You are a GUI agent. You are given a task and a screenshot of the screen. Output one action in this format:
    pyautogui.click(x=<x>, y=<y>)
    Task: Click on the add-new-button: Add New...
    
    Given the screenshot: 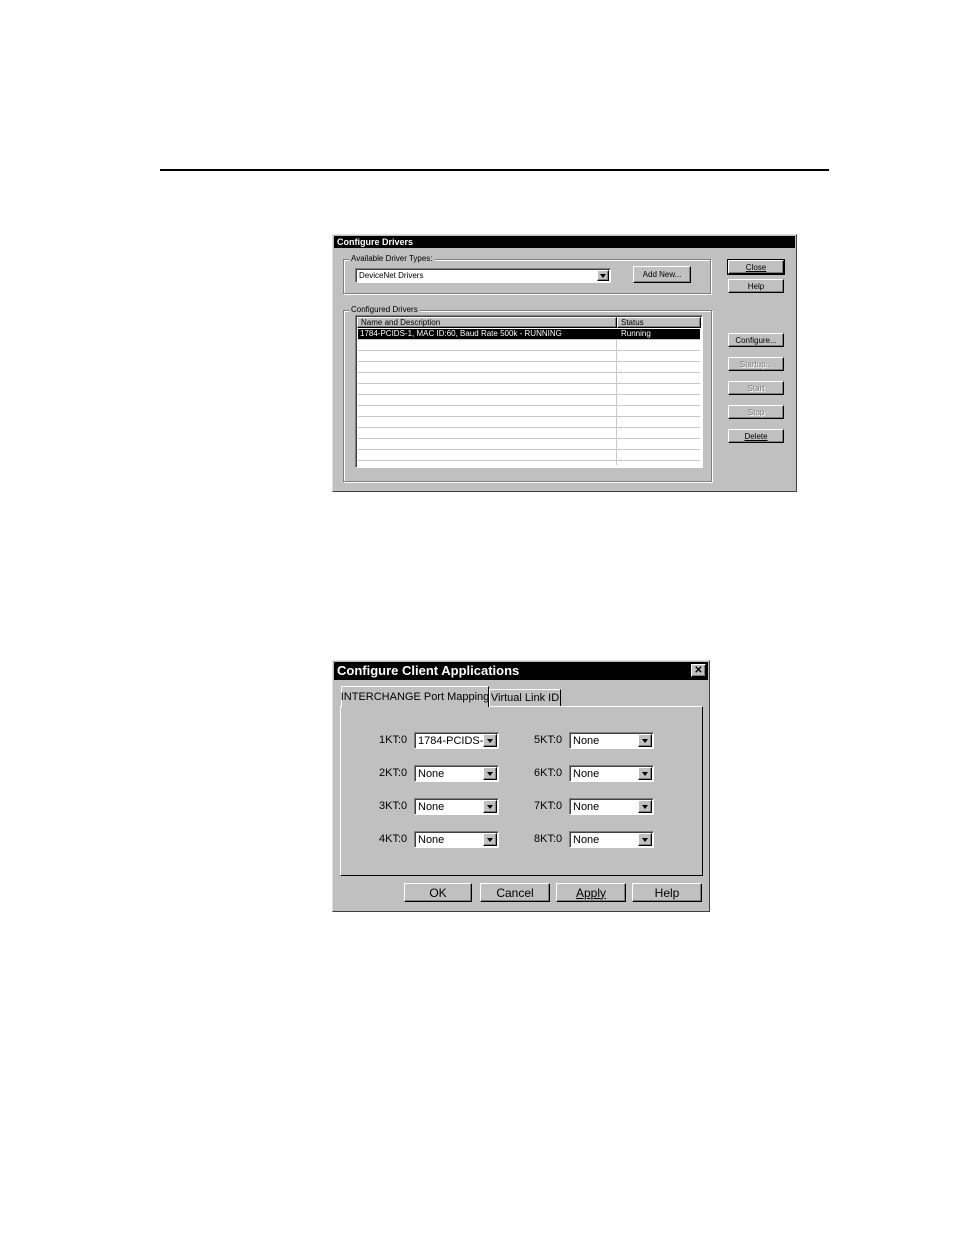 What is the action you would take?
    pyautogui.click(x=662, y=274)
    